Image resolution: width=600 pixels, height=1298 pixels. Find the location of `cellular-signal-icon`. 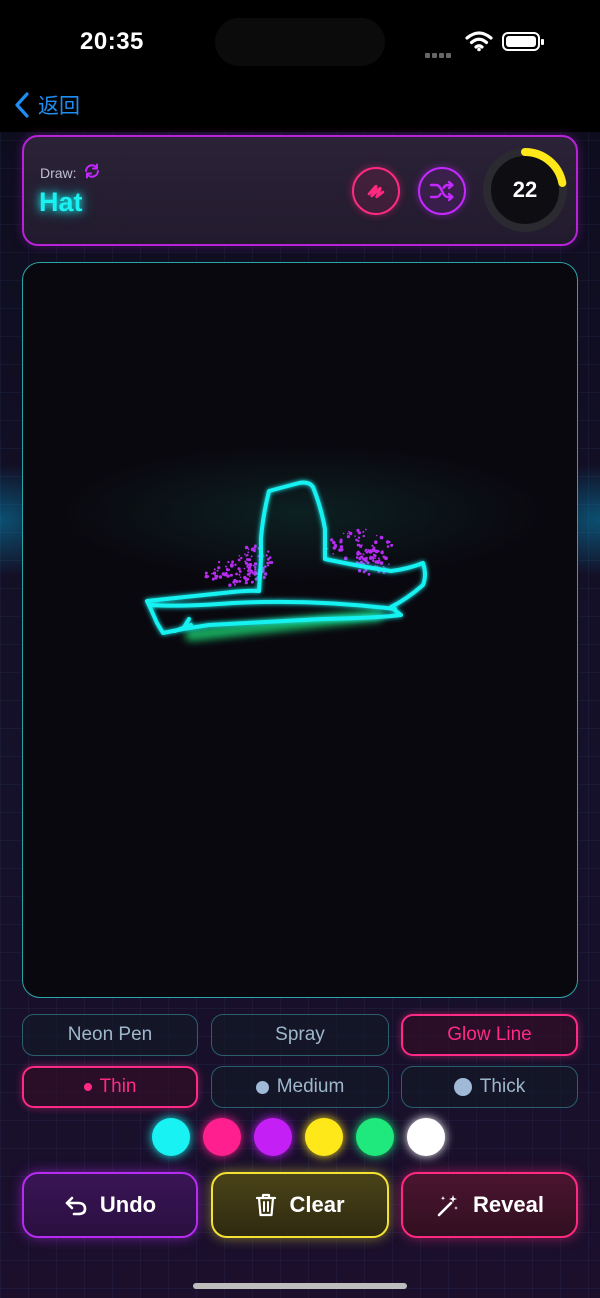

cellular-signal-icon is located at coordinates (442, 51).